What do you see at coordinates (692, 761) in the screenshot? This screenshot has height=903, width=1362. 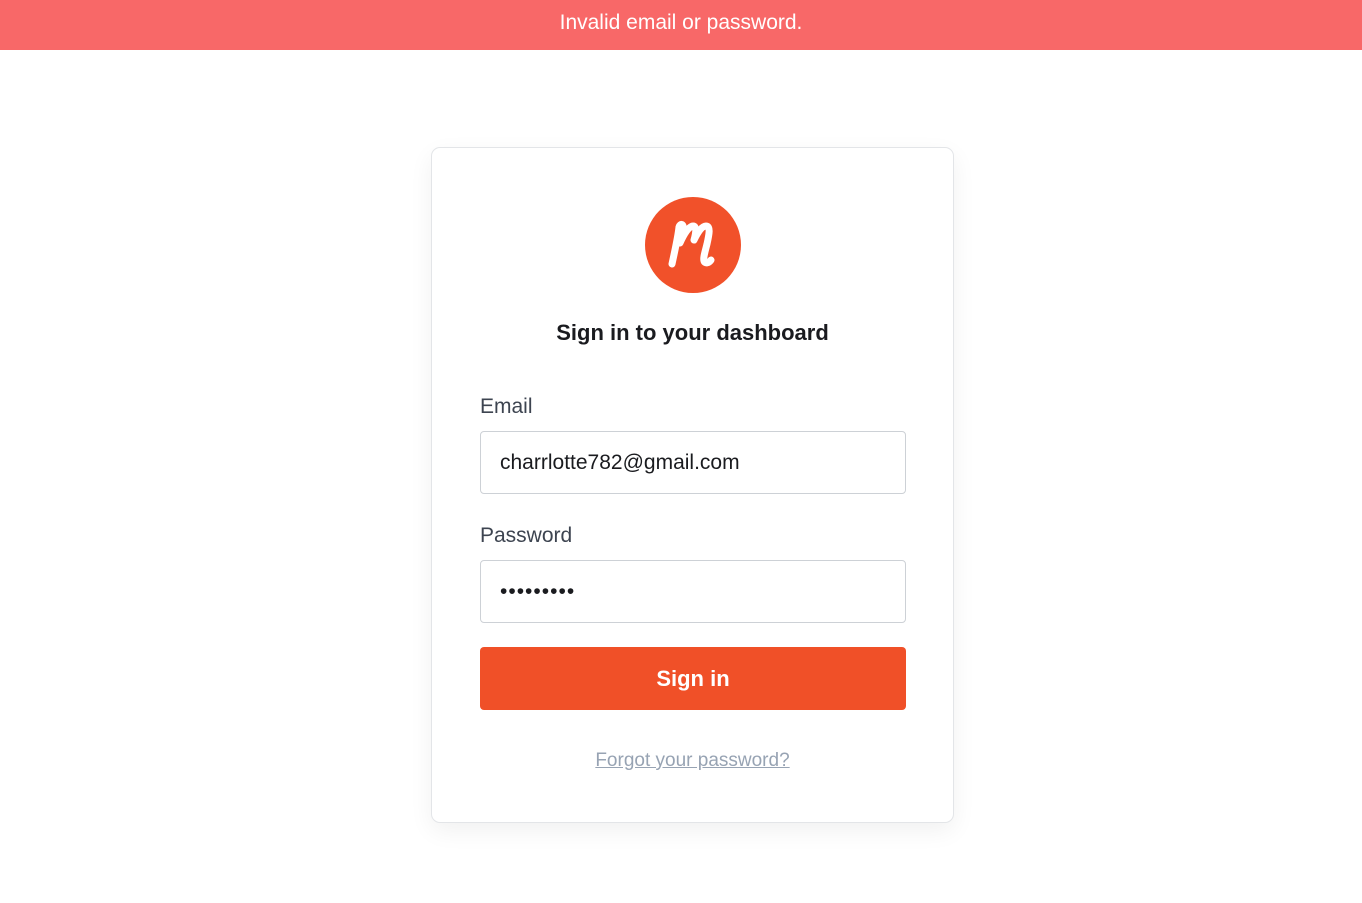 I see `forgot-password-link: Forgot your password?` at bounding box center [692, 761].